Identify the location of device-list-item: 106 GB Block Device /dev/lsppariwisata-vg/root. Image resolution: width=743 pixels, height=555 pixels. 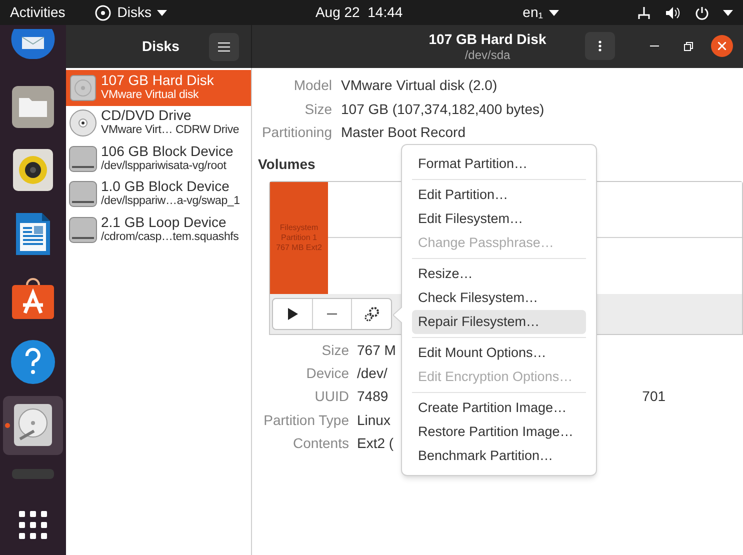
(158, 158).